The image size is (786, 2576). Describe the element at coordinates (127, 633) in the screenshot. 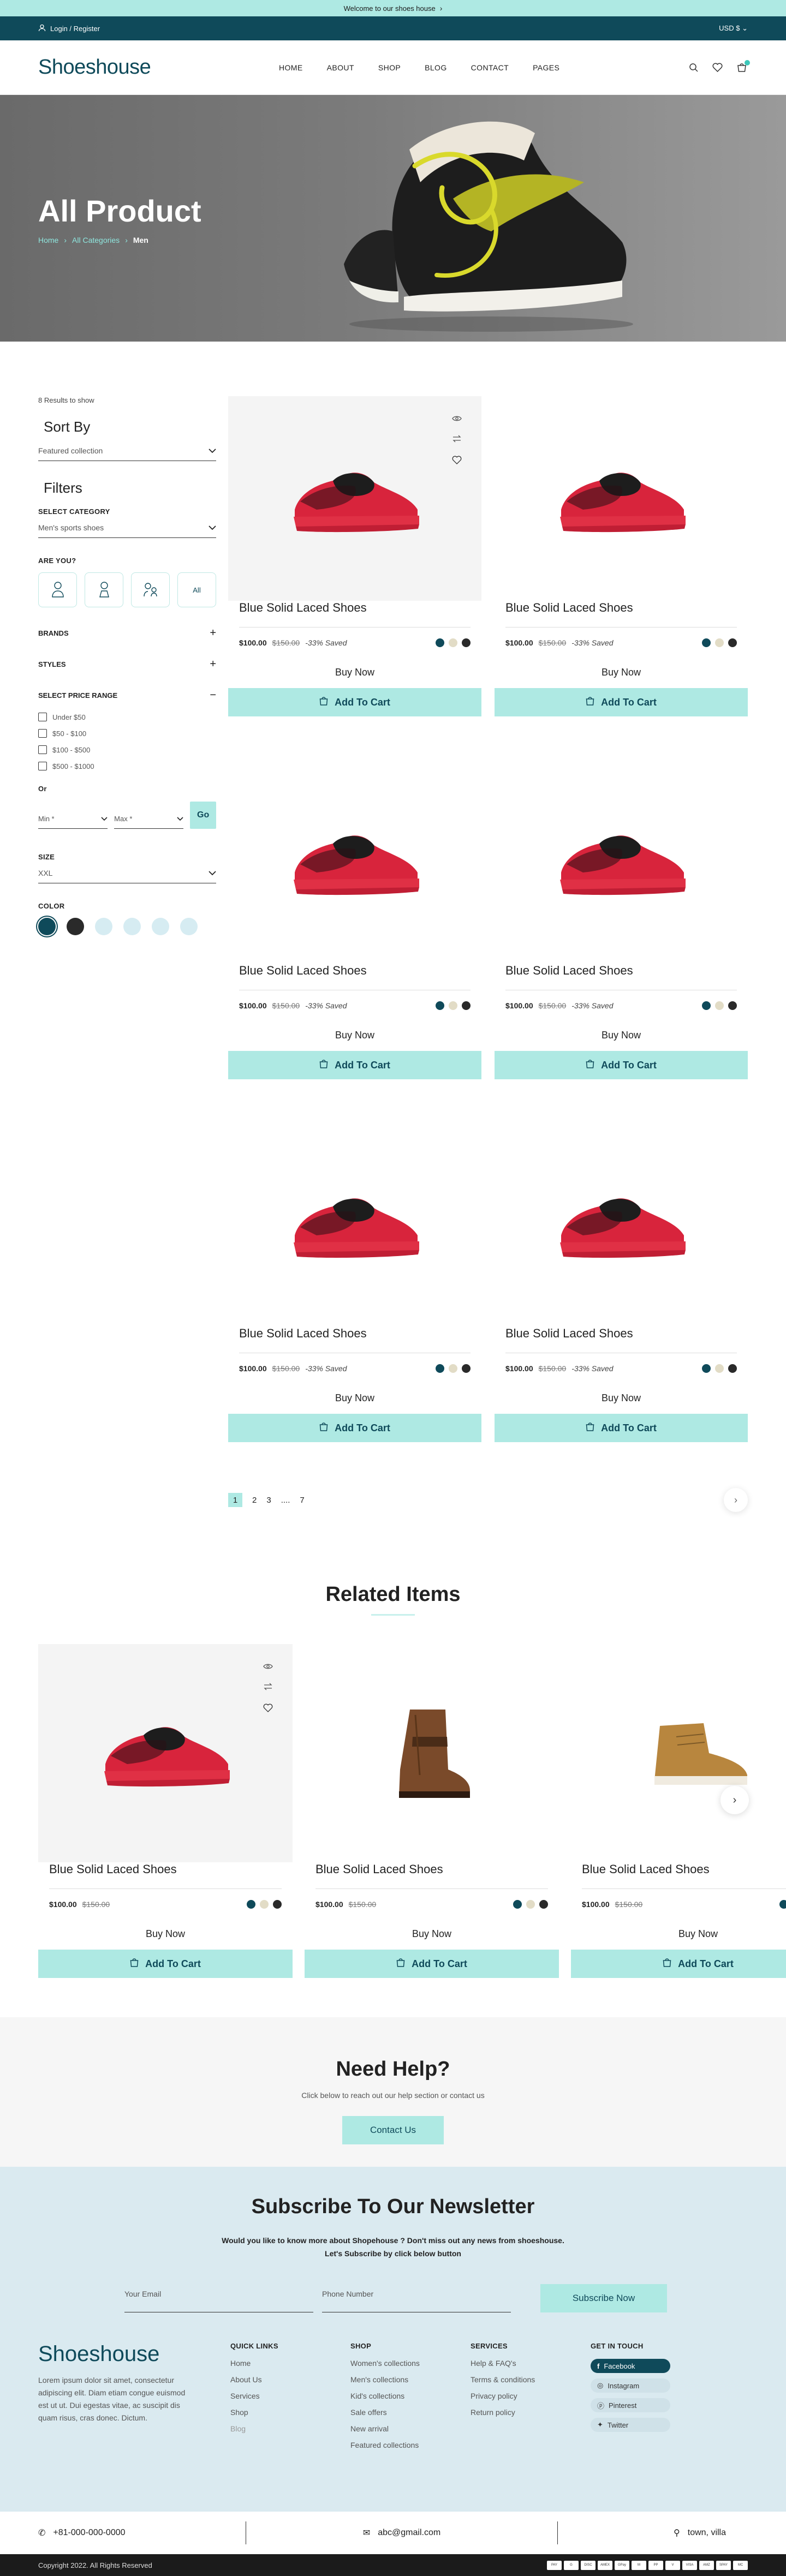

I see `brands-filter-toggle: BRANDS +` at that location.